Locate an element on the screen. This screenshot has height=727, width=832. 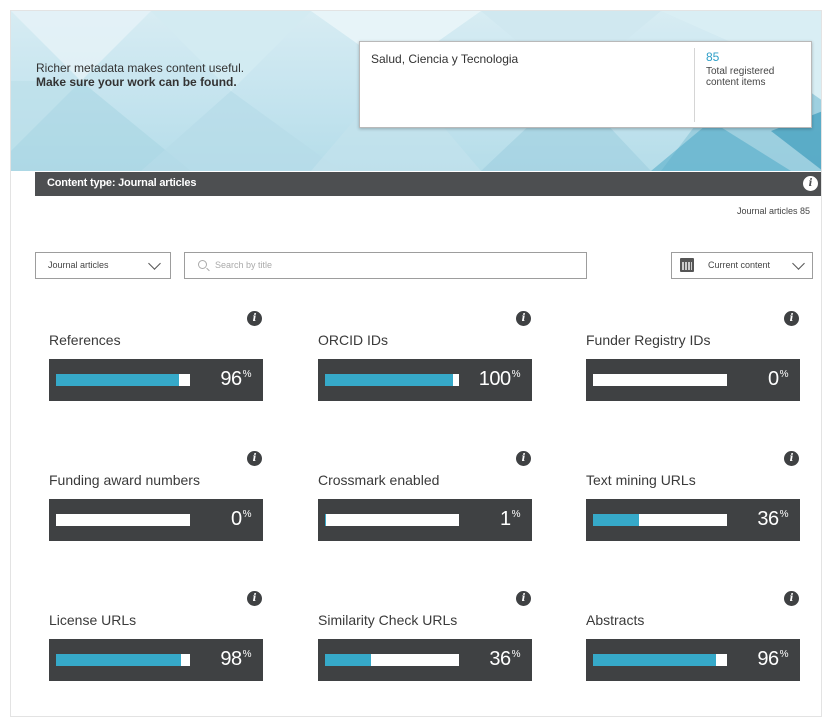
metric-percent-value: 98 is located at coordinates (231, 659).